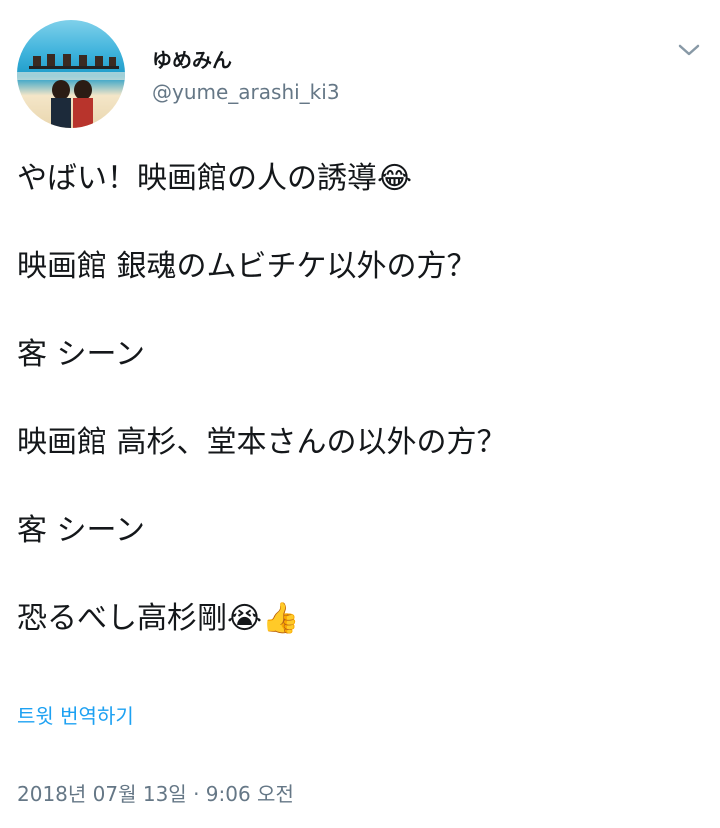  I want to click on tweet-line: やばい！映画館の人の誘導😂, so click(215, 178).